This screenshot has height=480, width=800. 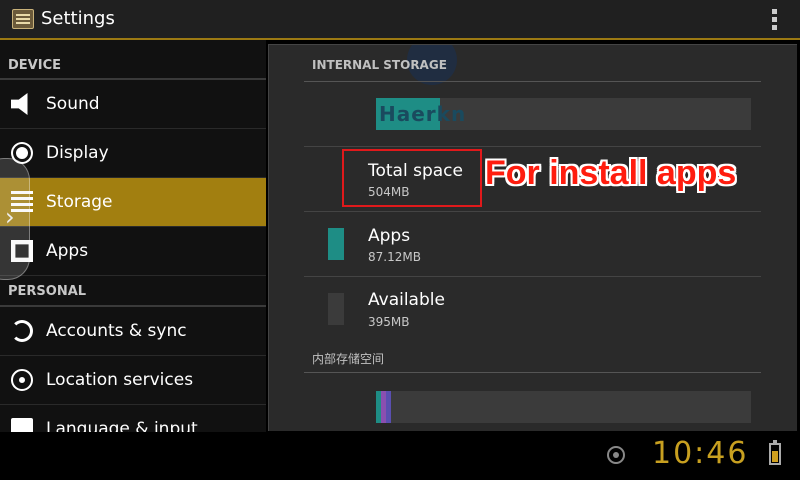 What do you see at coordinates (133, 291) in the screenshot?
I see `section-header-personal: PERSONAL` at bounding box center [133, 291].